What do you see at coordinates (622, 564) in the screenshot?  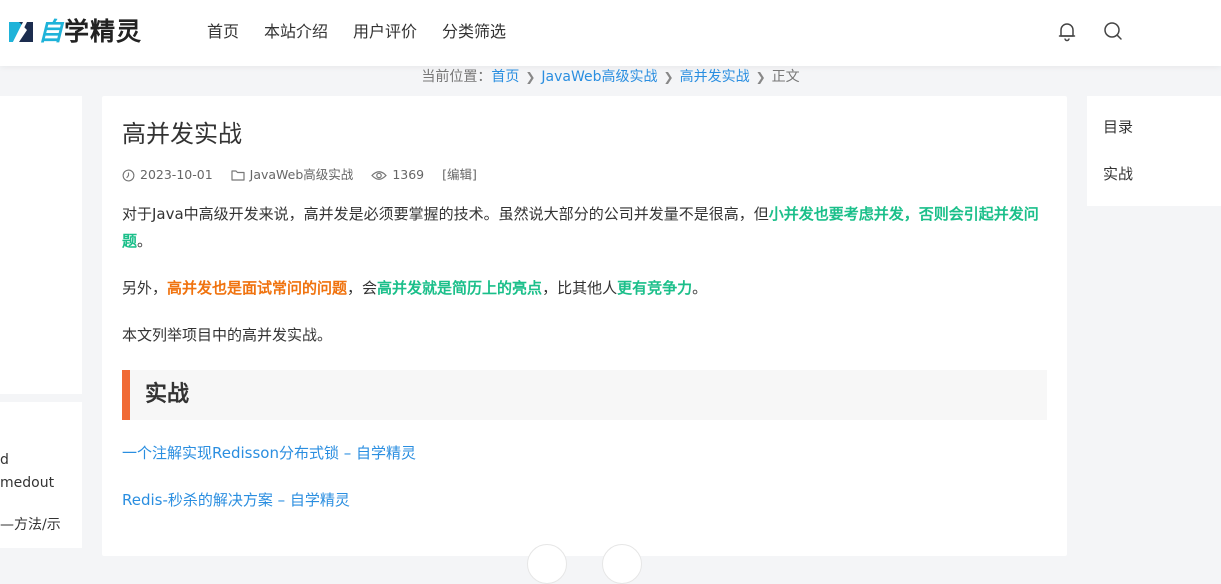 I see `like-button` at bounding box center [622, 564].